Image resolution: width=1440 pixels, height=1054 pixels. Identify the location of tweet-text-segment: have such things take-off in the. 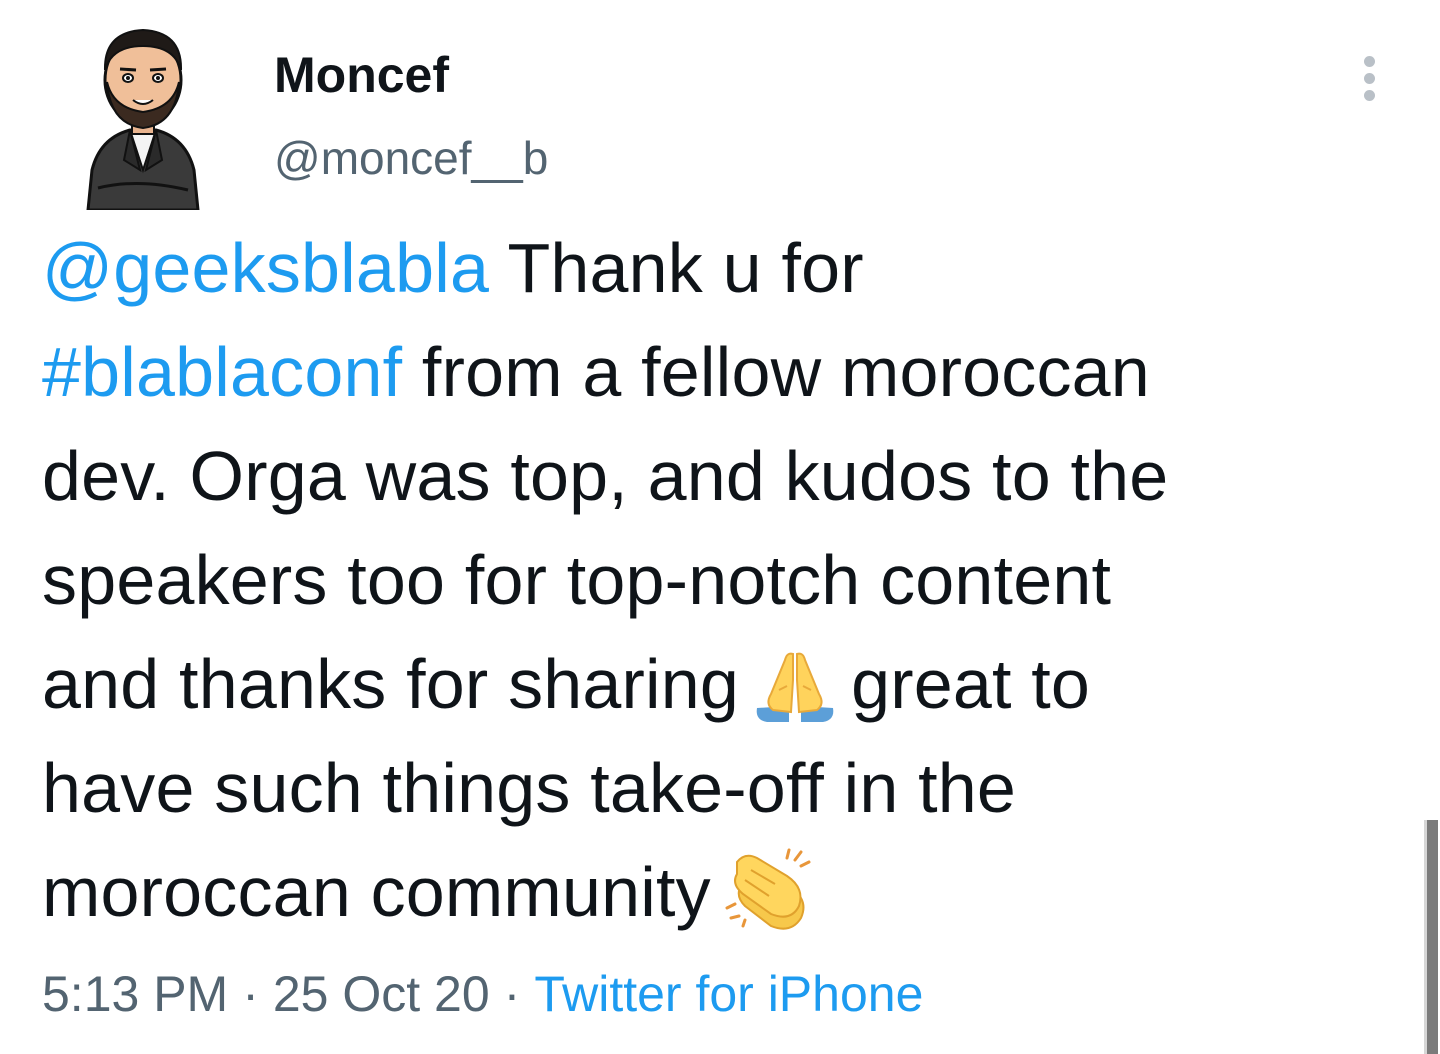
(529, 788).